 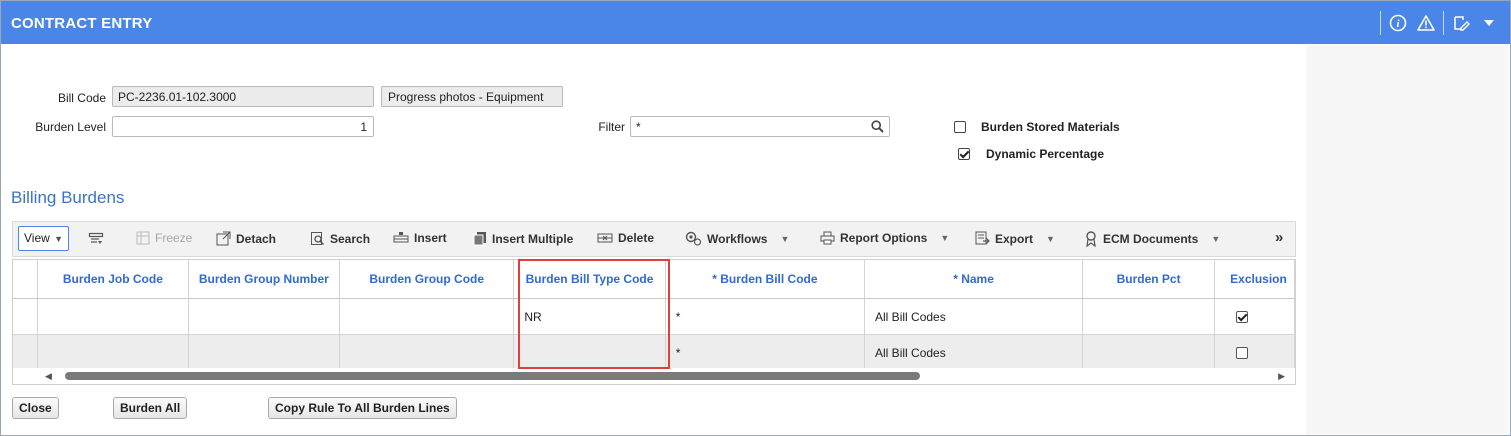 What do you see at coordinates (589, 352) in the screenshot?
I see `burden-bill-type-code-cell` at bounding box center [589, 352].